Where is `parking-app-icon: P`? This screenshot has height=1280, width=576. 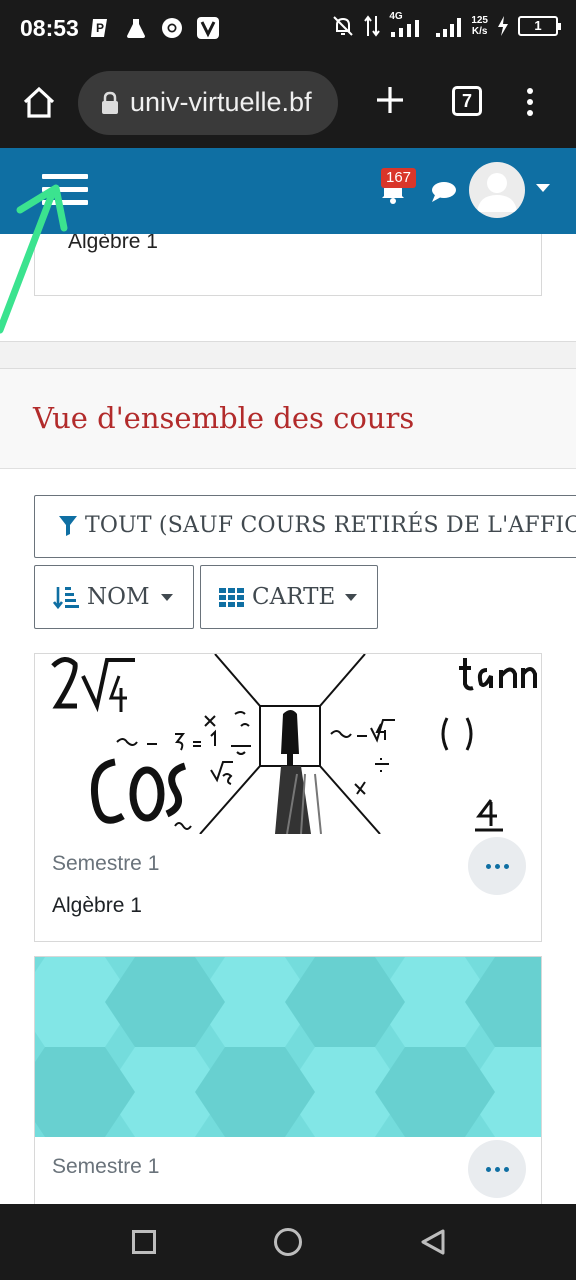 parking-app-icon: P is located at coordinates (100, 28).